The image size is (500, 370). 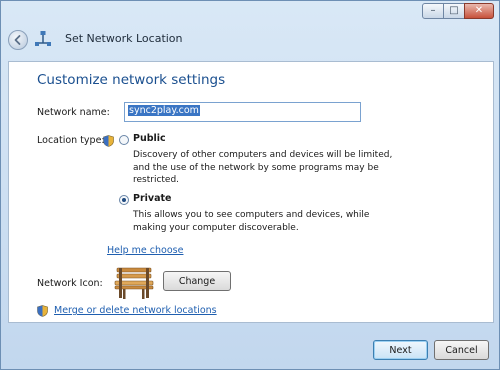 What do you see at coordinates (251, 343) in the screenshot?
I see `footer-bar: Next Cancel` at bounding box center [251, 343].